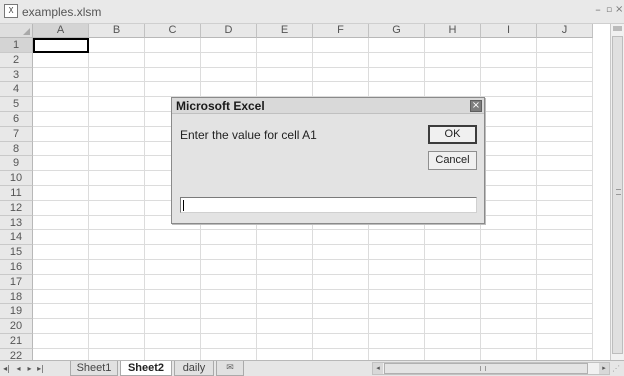 The height and width of the screenshot is (376, 624). What do you see at coordinates (397, 90) in the screenshot?
I see `cell-g4` at bounding box center [397, 90].